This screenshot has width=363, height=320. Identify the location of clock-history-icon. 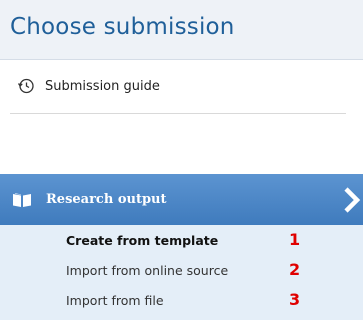
(25, 86).